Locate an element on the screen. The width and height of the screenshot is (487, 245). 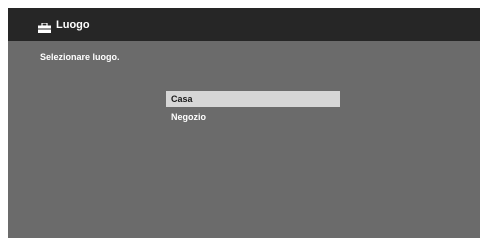
toolbox-icon is located at coordinates (44, 26).